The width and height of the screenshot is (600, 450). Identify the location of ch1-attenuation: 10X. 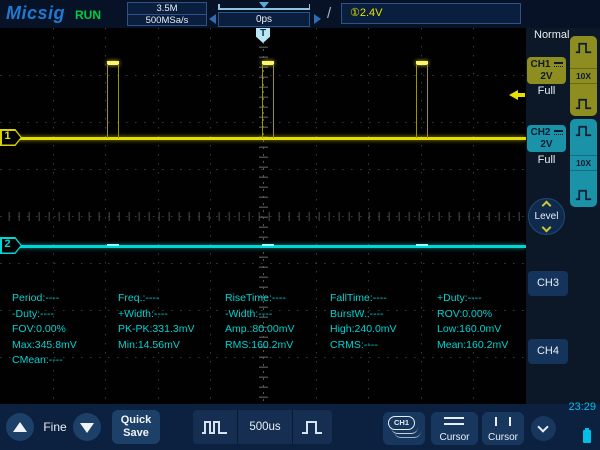
(583, 76).